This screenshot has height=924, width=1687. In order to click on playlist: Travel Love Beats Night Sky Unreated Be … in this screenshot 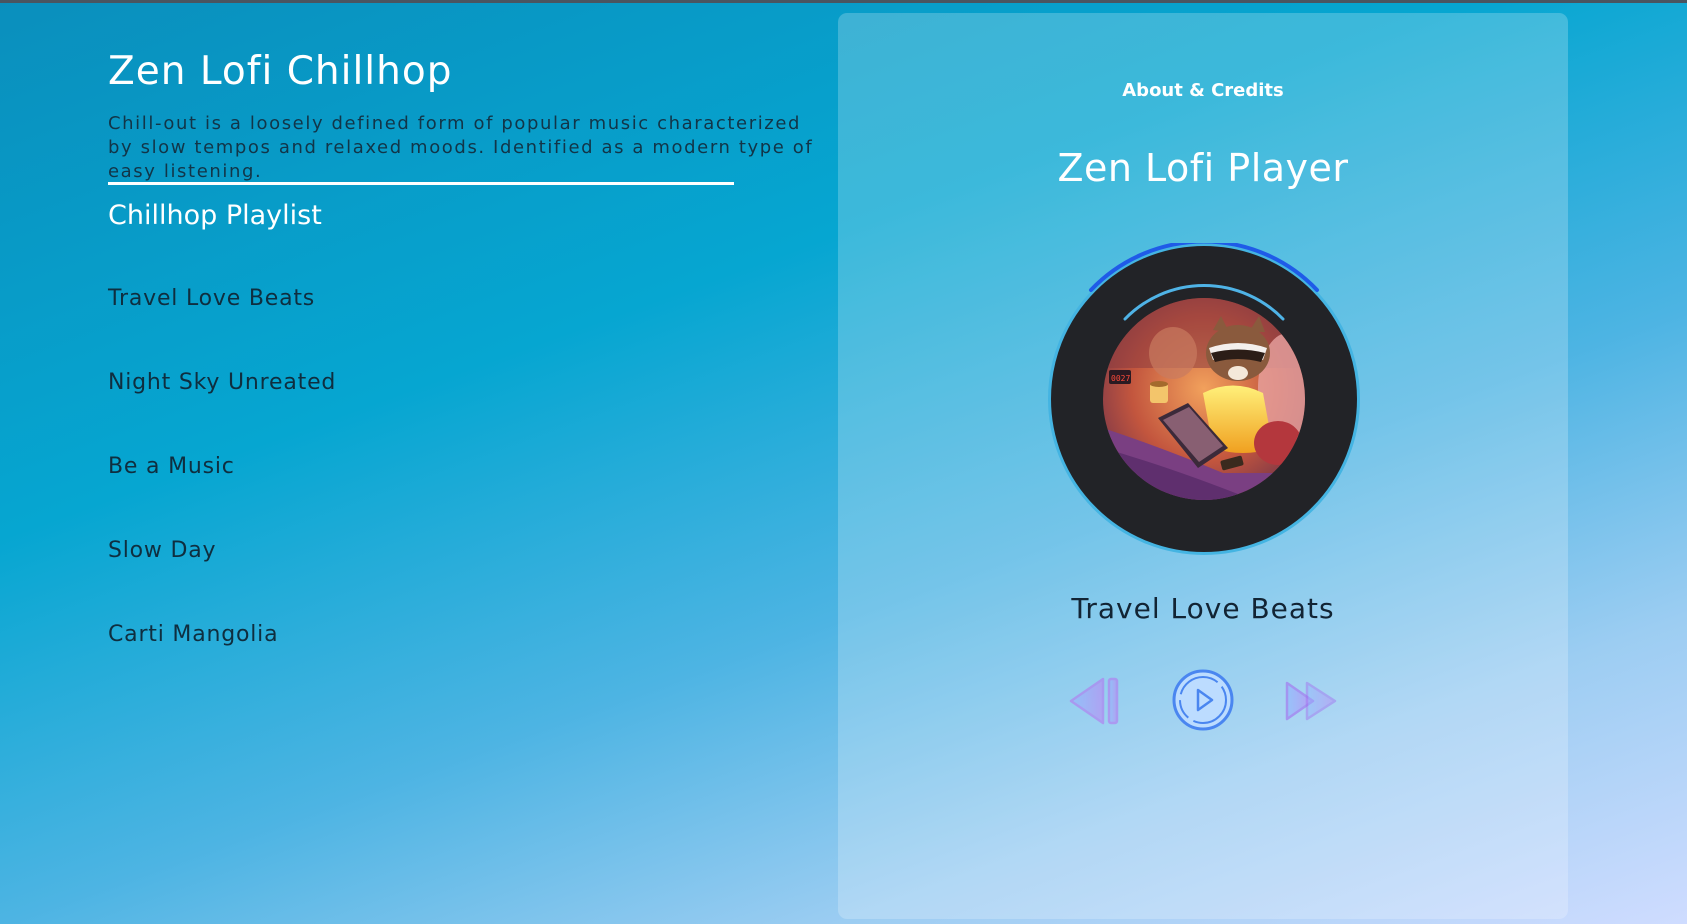, I will do `click(222, 496)`.